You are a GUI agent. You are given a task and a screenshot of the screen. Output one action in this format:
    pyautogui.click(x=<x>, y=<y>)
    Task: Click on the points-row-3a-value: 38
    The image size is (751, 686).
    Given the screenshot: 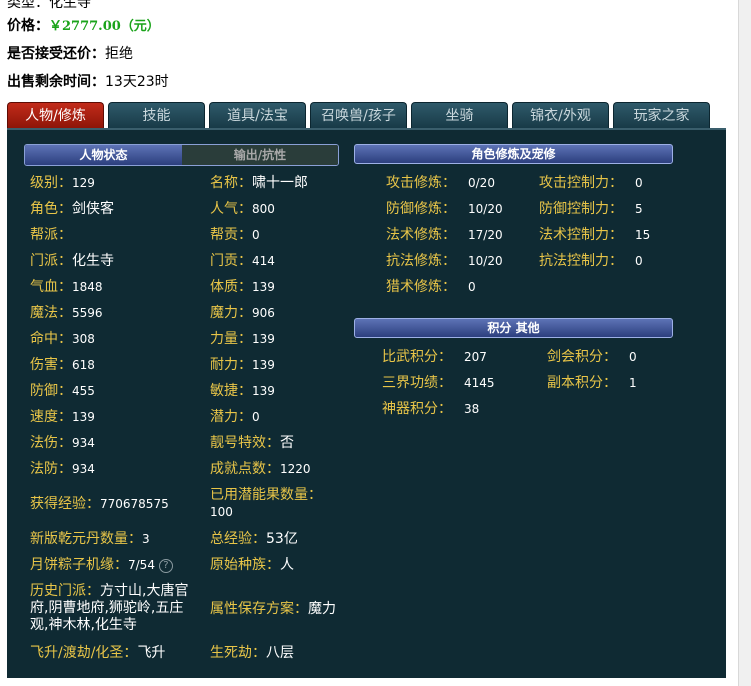 What is the action you would take?
    pyautogui.click(x=472, y=409)
    